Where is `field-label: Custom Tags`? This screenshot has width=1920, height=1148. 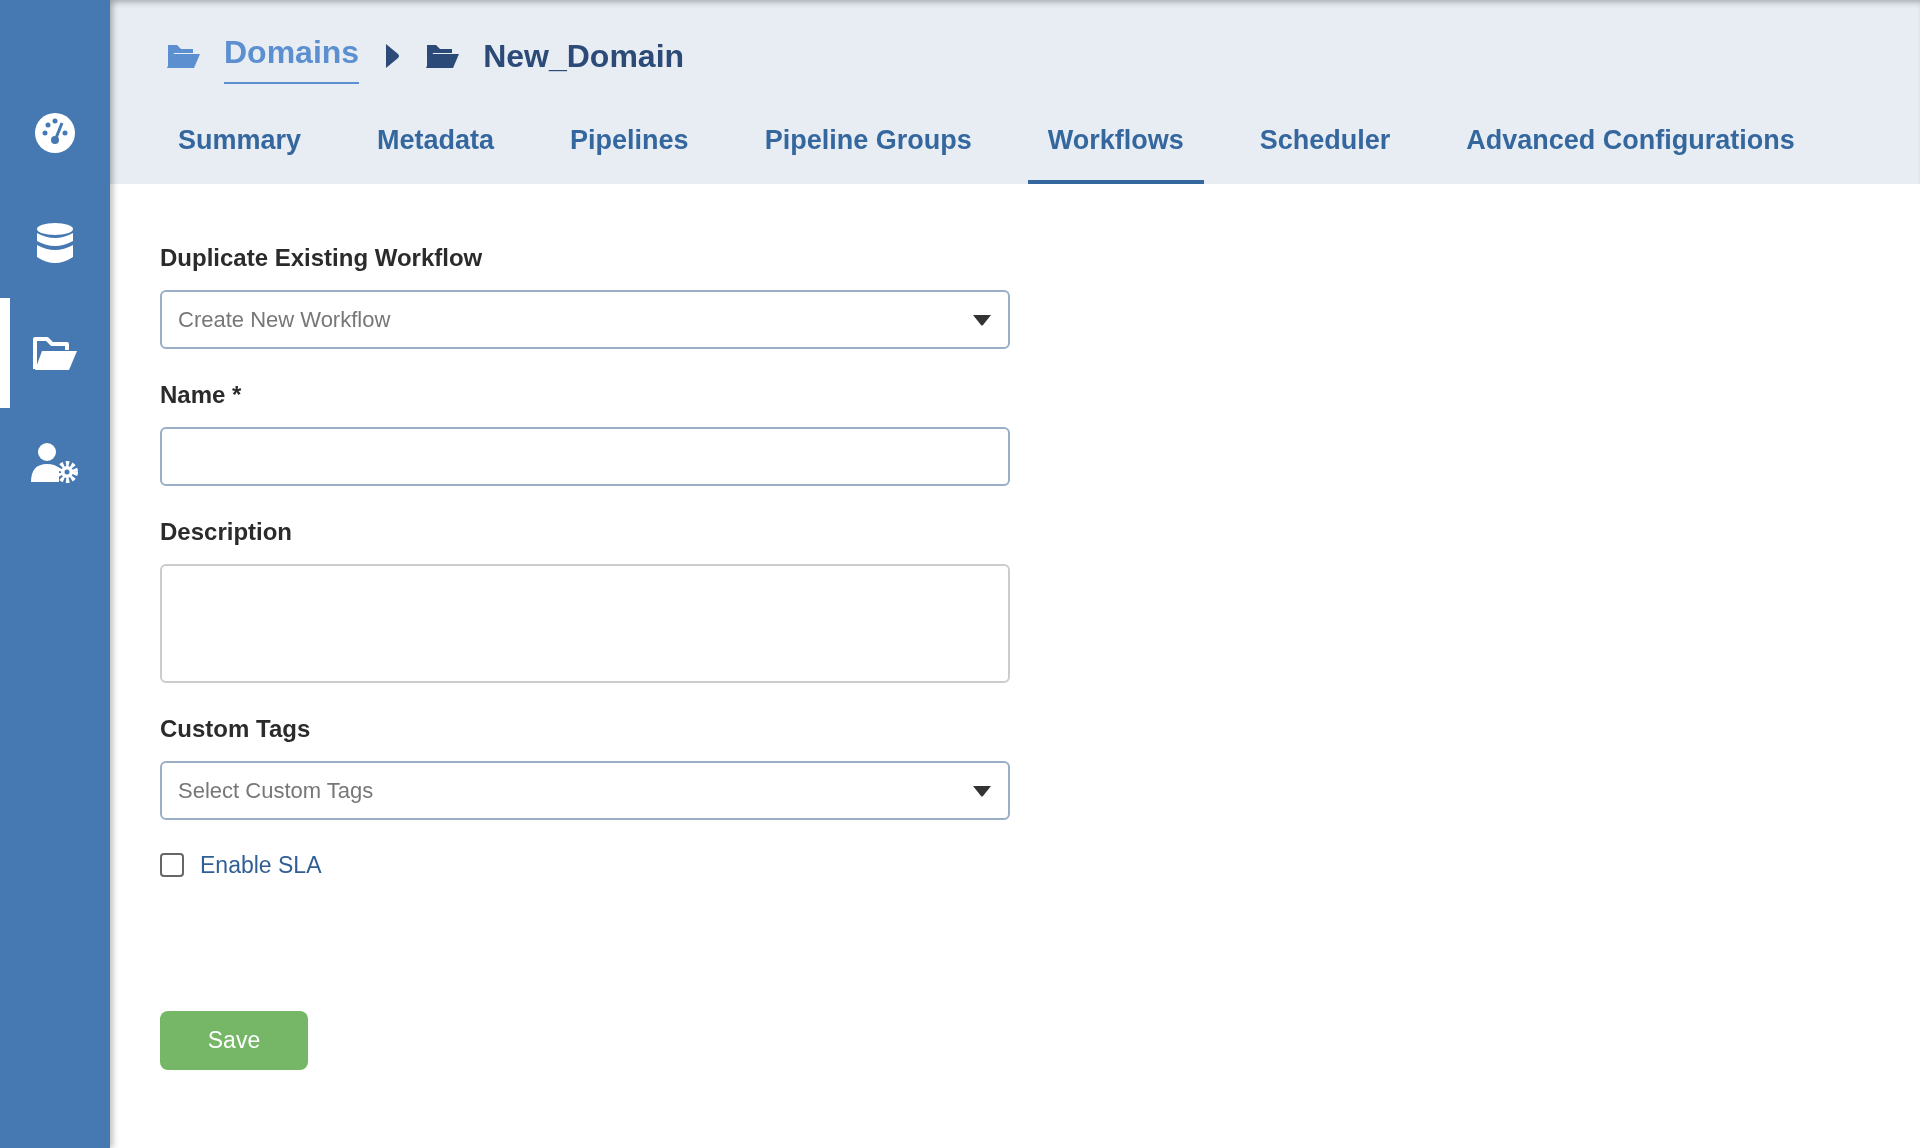 field-label: Custom Tags is located at coordinates (236, 729).